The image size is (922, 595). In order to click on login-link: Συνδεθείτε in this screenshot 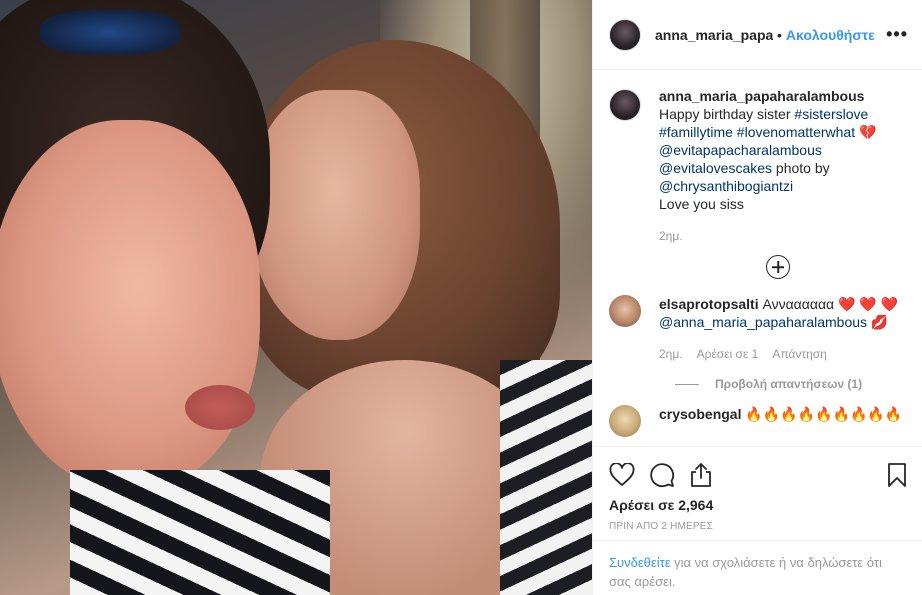, I will do `click(640, 562)`.